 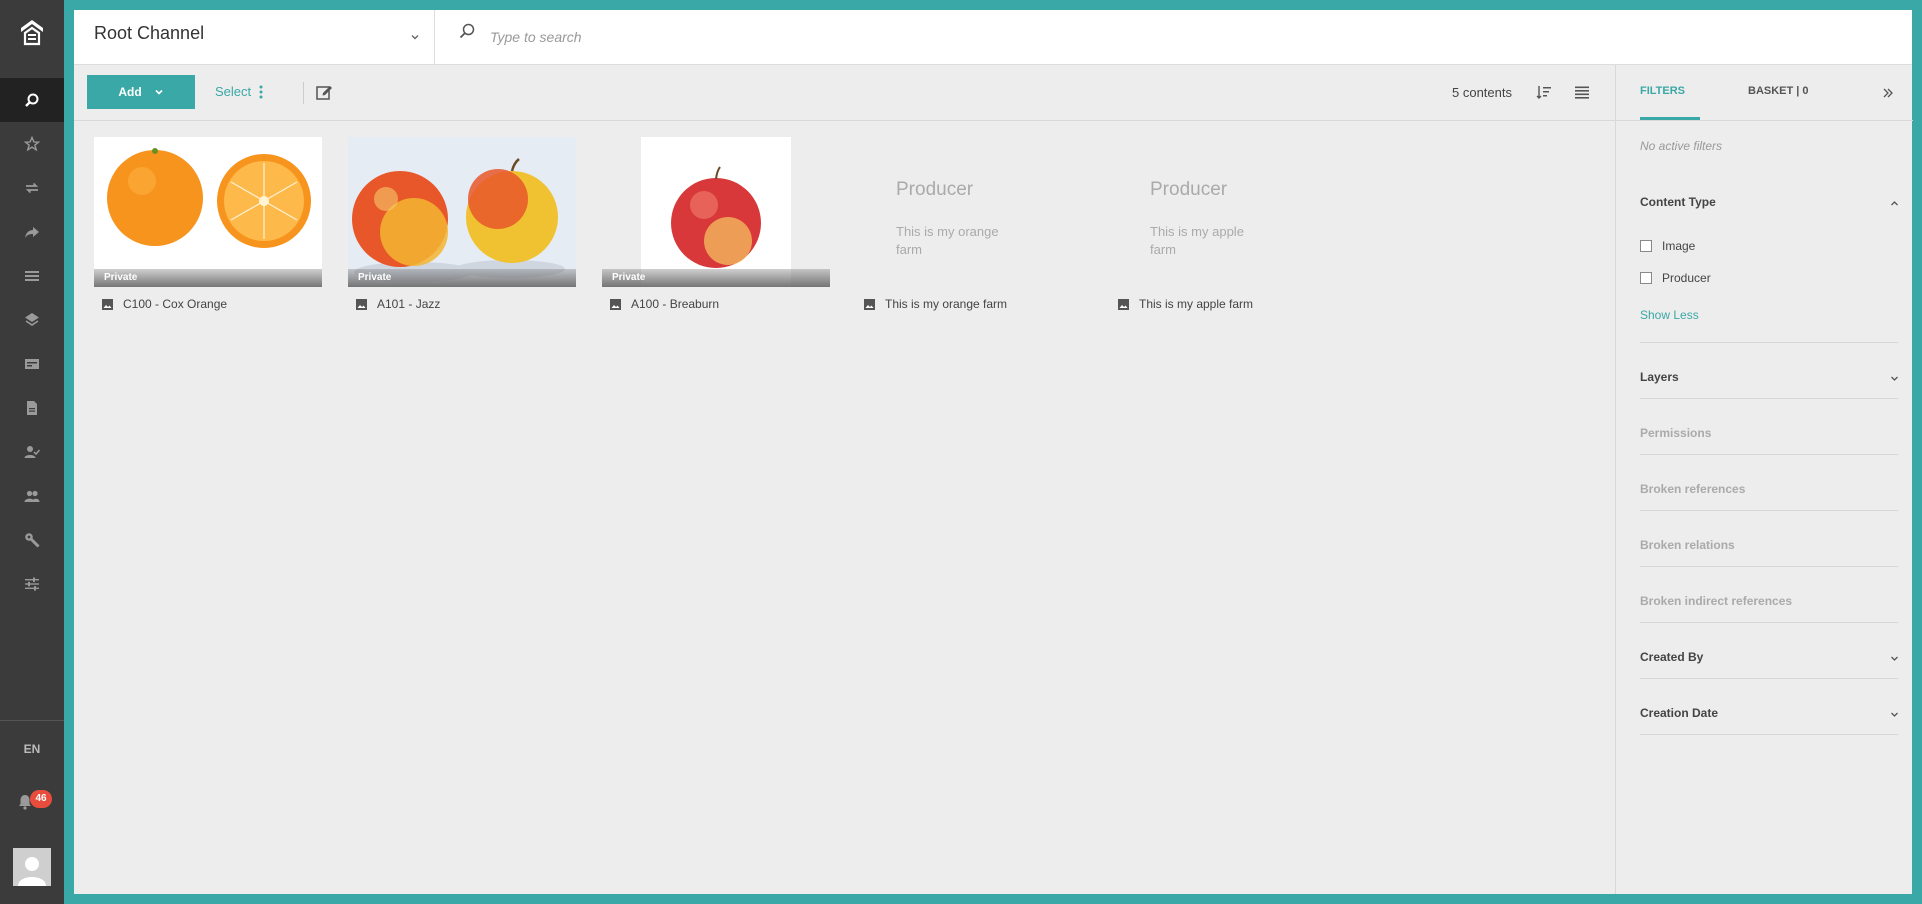 I want to click on top-bar: Root Channel, so click(x=993, y=37).